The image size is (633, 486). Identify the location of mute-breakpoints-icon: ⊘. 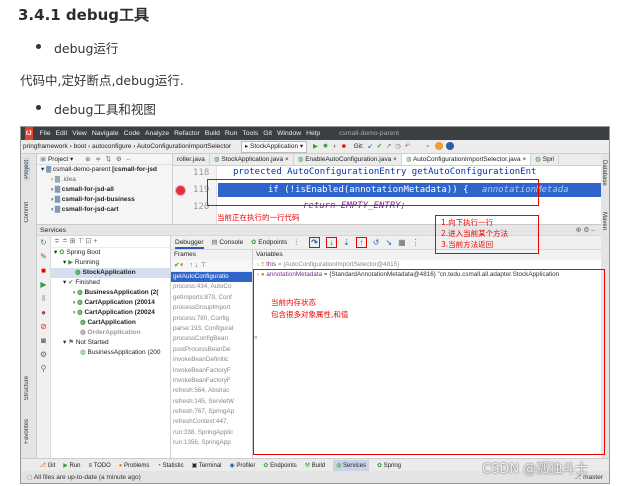
(43, 327).